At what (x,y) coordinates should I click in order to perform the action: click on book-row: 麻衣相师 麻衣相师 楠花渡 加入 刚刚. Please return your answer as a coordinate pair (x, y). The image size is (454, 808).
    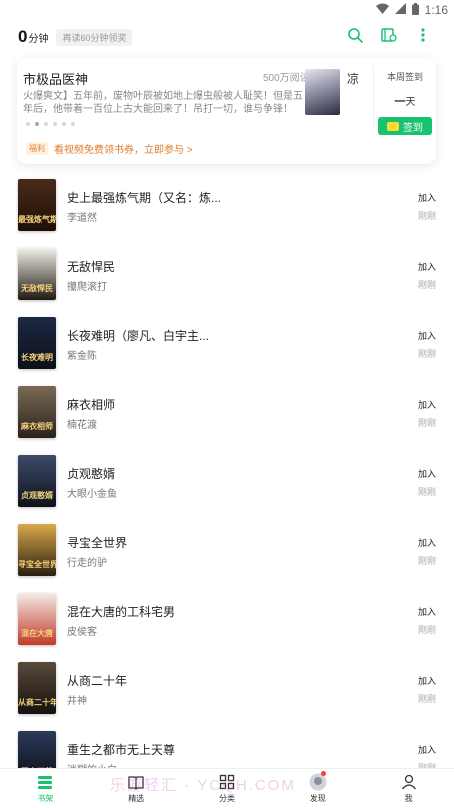
    Looking at the image, I should click on (227, 413).